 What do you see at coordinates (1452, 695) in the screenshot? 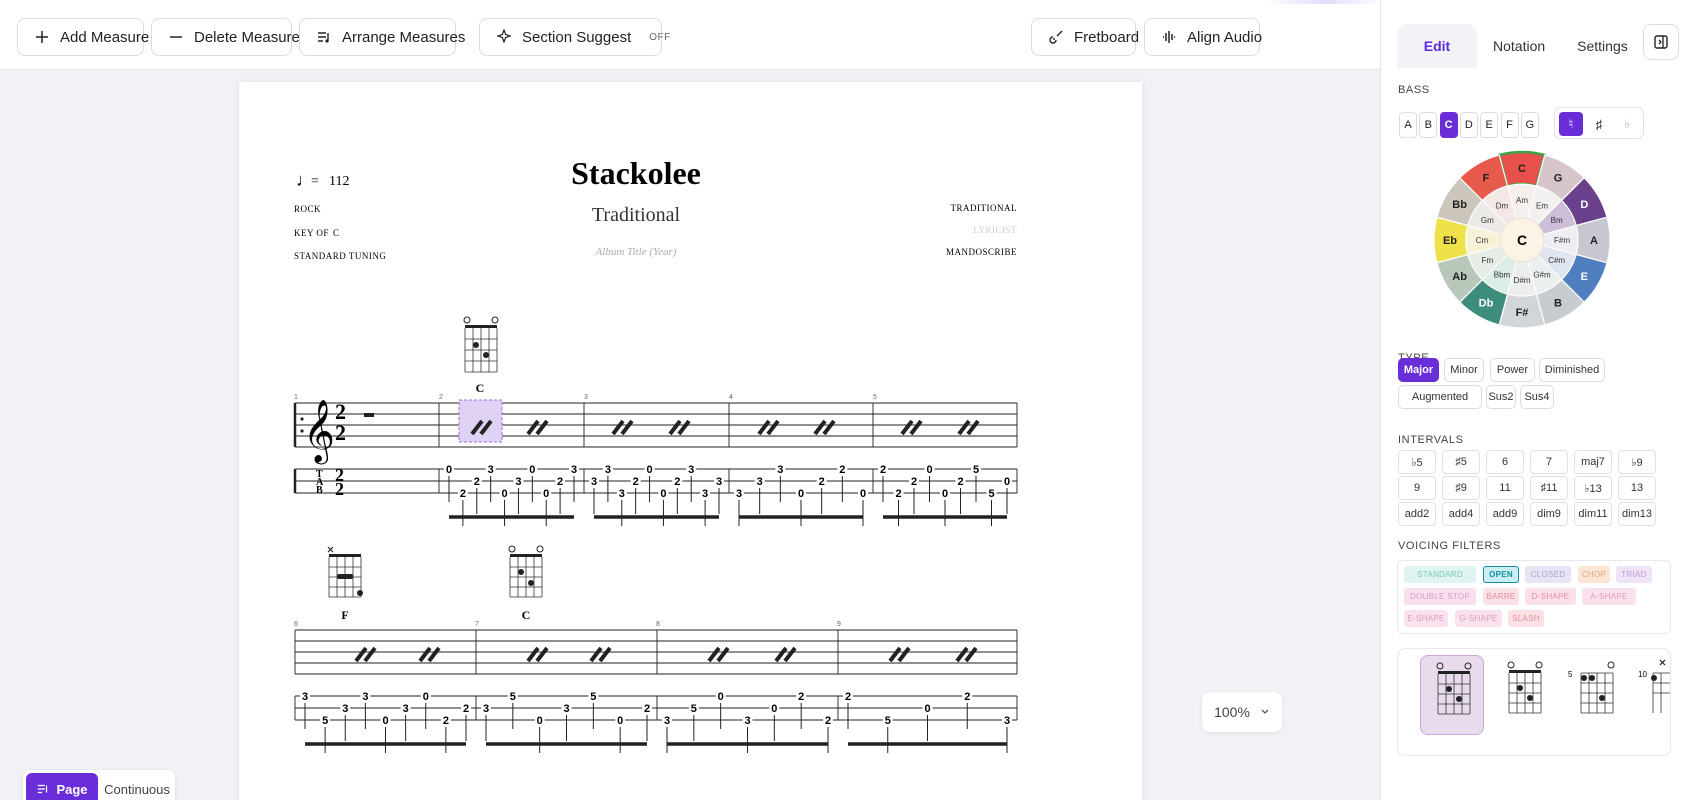
I see `voicing-card` at bounding box center [1452, 695].